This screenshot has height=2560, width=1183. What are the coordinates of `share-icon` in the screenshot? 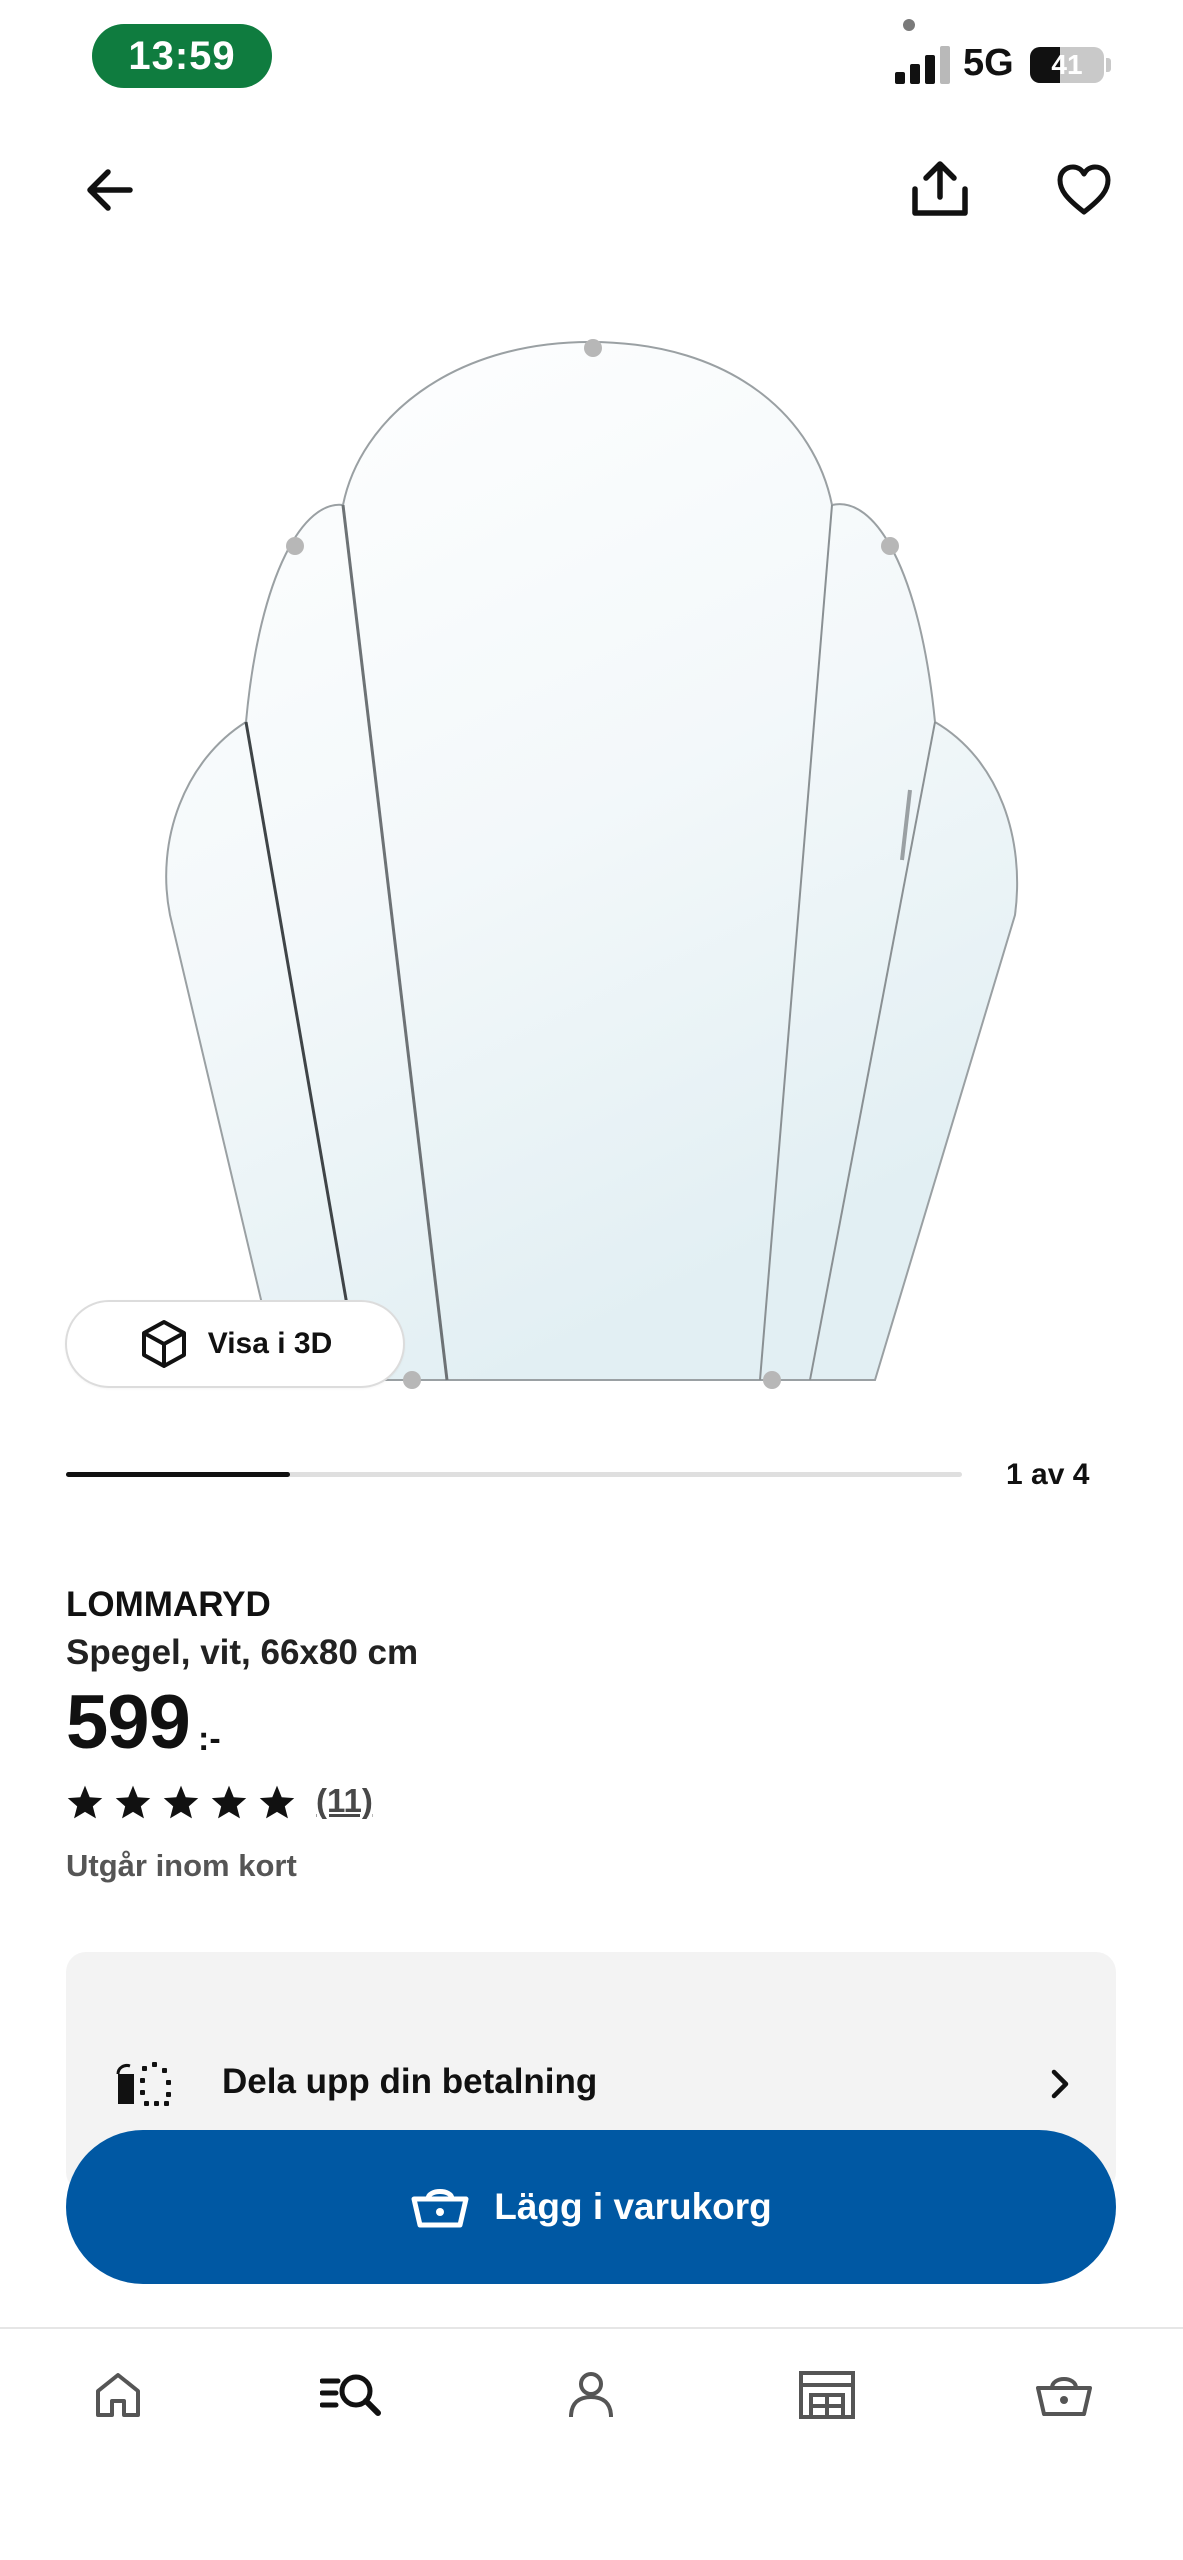 It's located at (940, 188).